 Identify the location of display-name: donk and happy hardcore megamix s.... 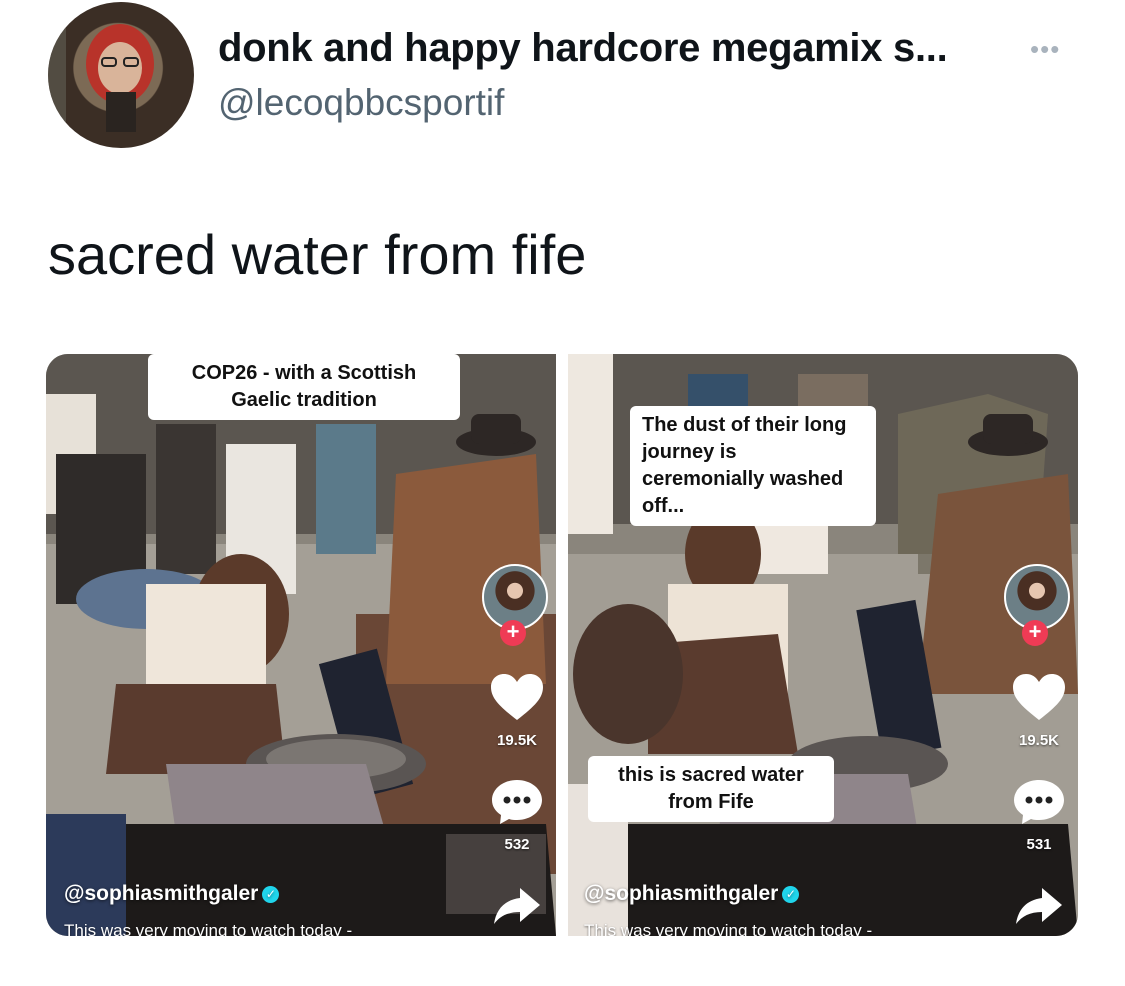
(583, 48).